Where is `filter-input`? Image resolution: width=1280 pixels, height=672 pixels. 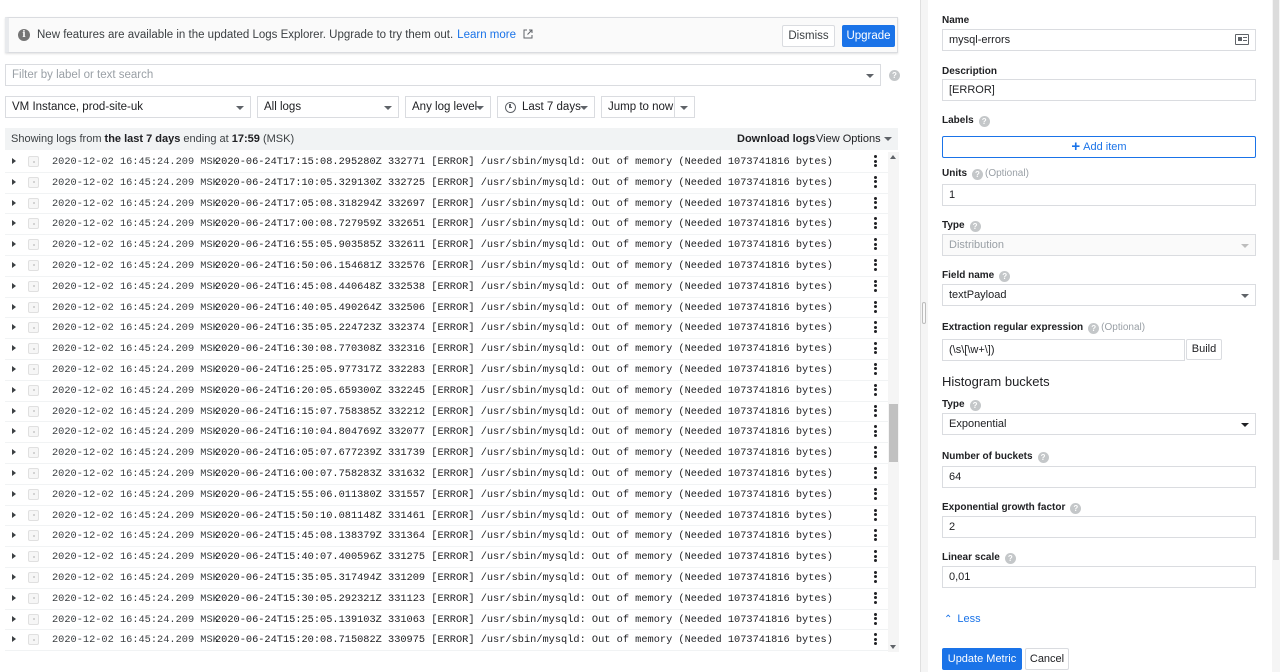
filter-input is located at coordinates (426, 75).